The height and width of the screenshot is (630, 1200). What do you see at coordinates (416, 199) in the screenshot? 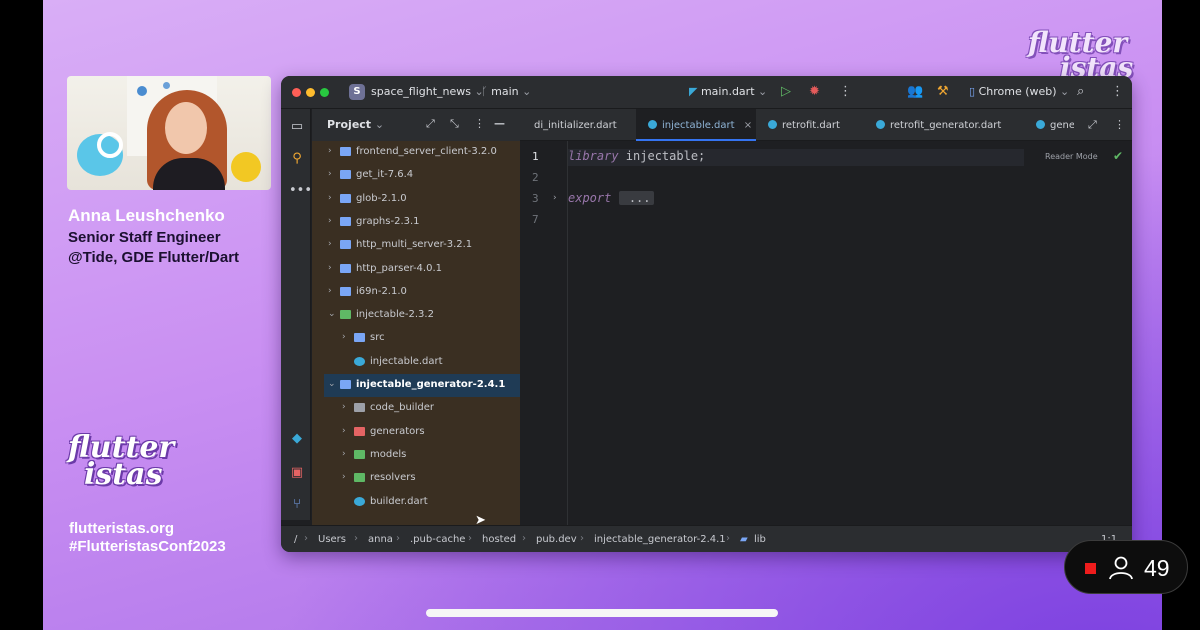
I see `tree-row: › glob-2.1.0` at bounding box center [416, 199].